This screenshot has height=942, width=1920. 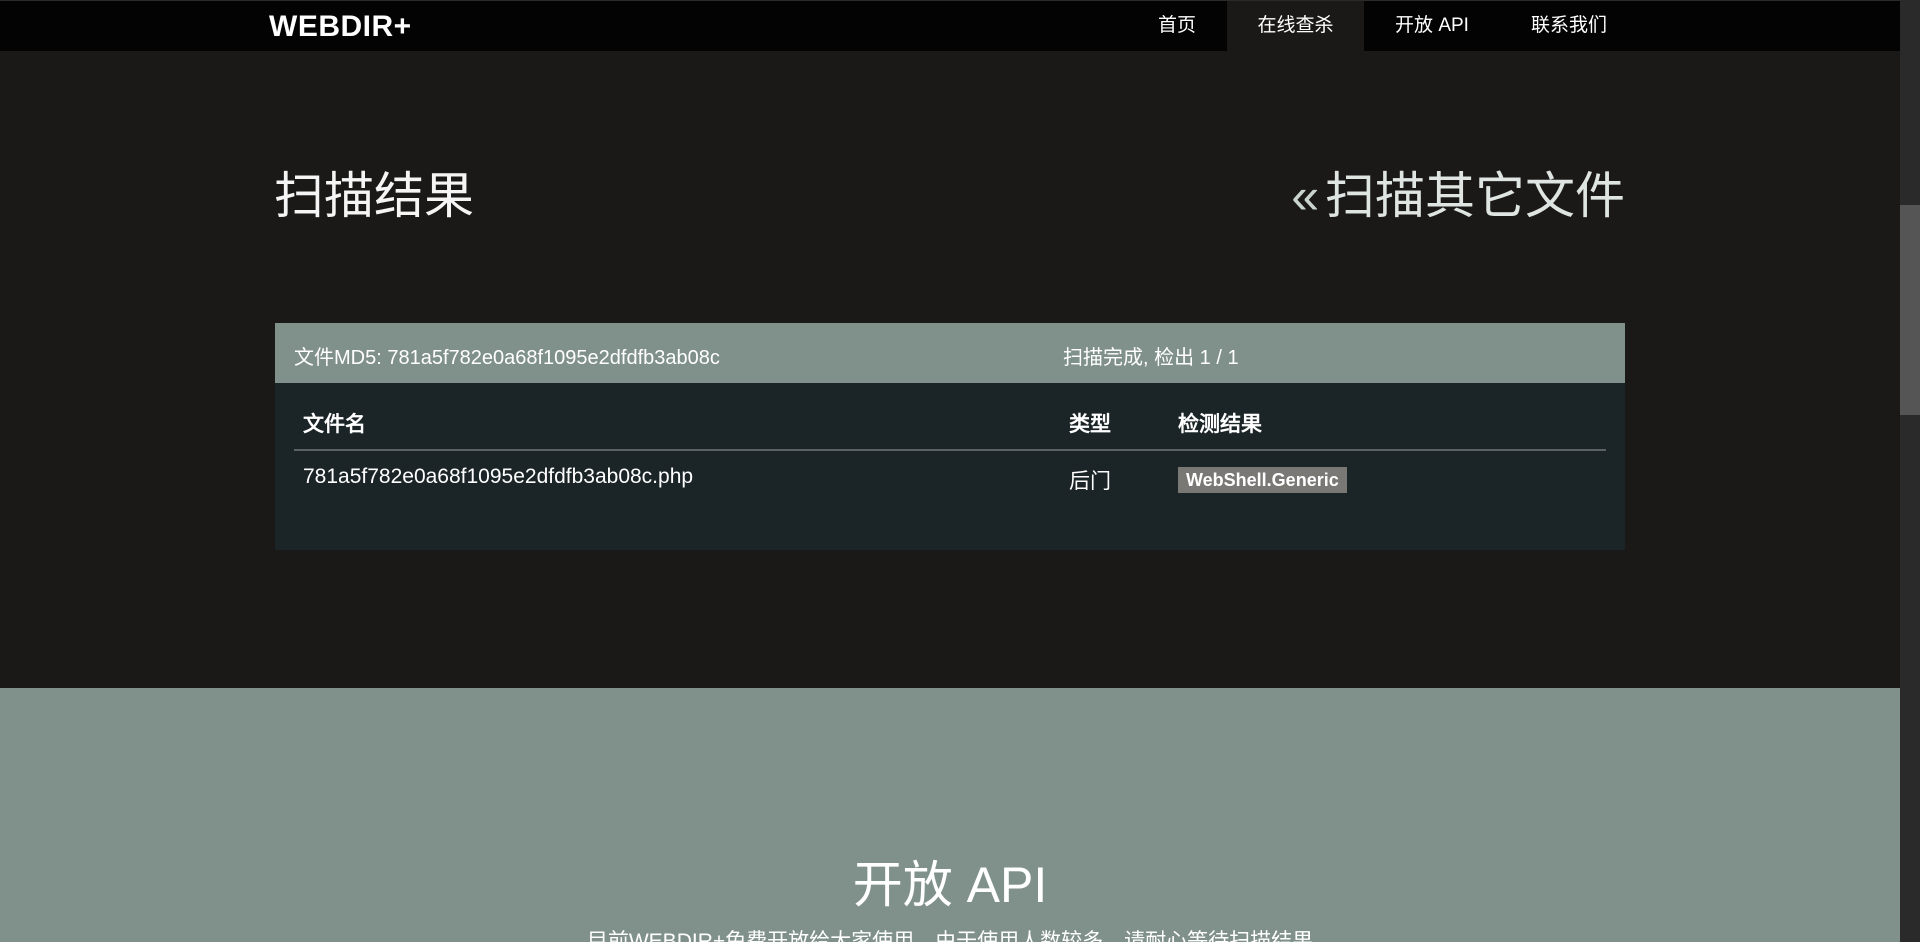 I want to click on nav-item-online-scan: 在线查杀, so click(x=1295, y=26).